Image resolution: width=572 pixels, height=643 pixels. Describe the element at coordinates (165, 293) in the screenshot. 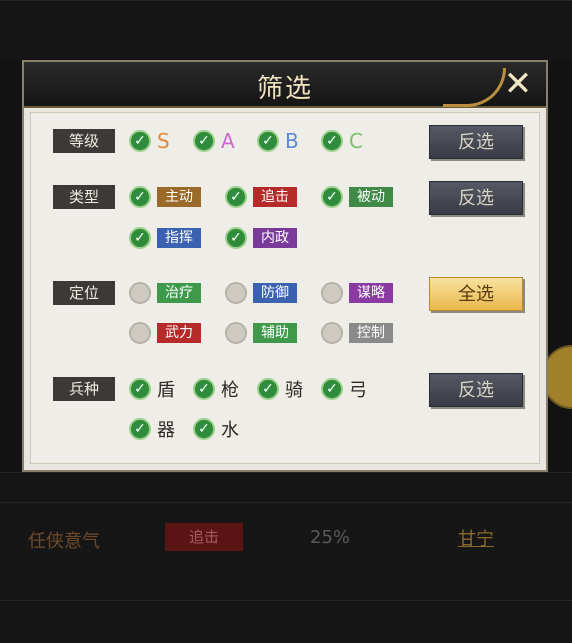

I see `position-option-heal: 治疗` at that location.